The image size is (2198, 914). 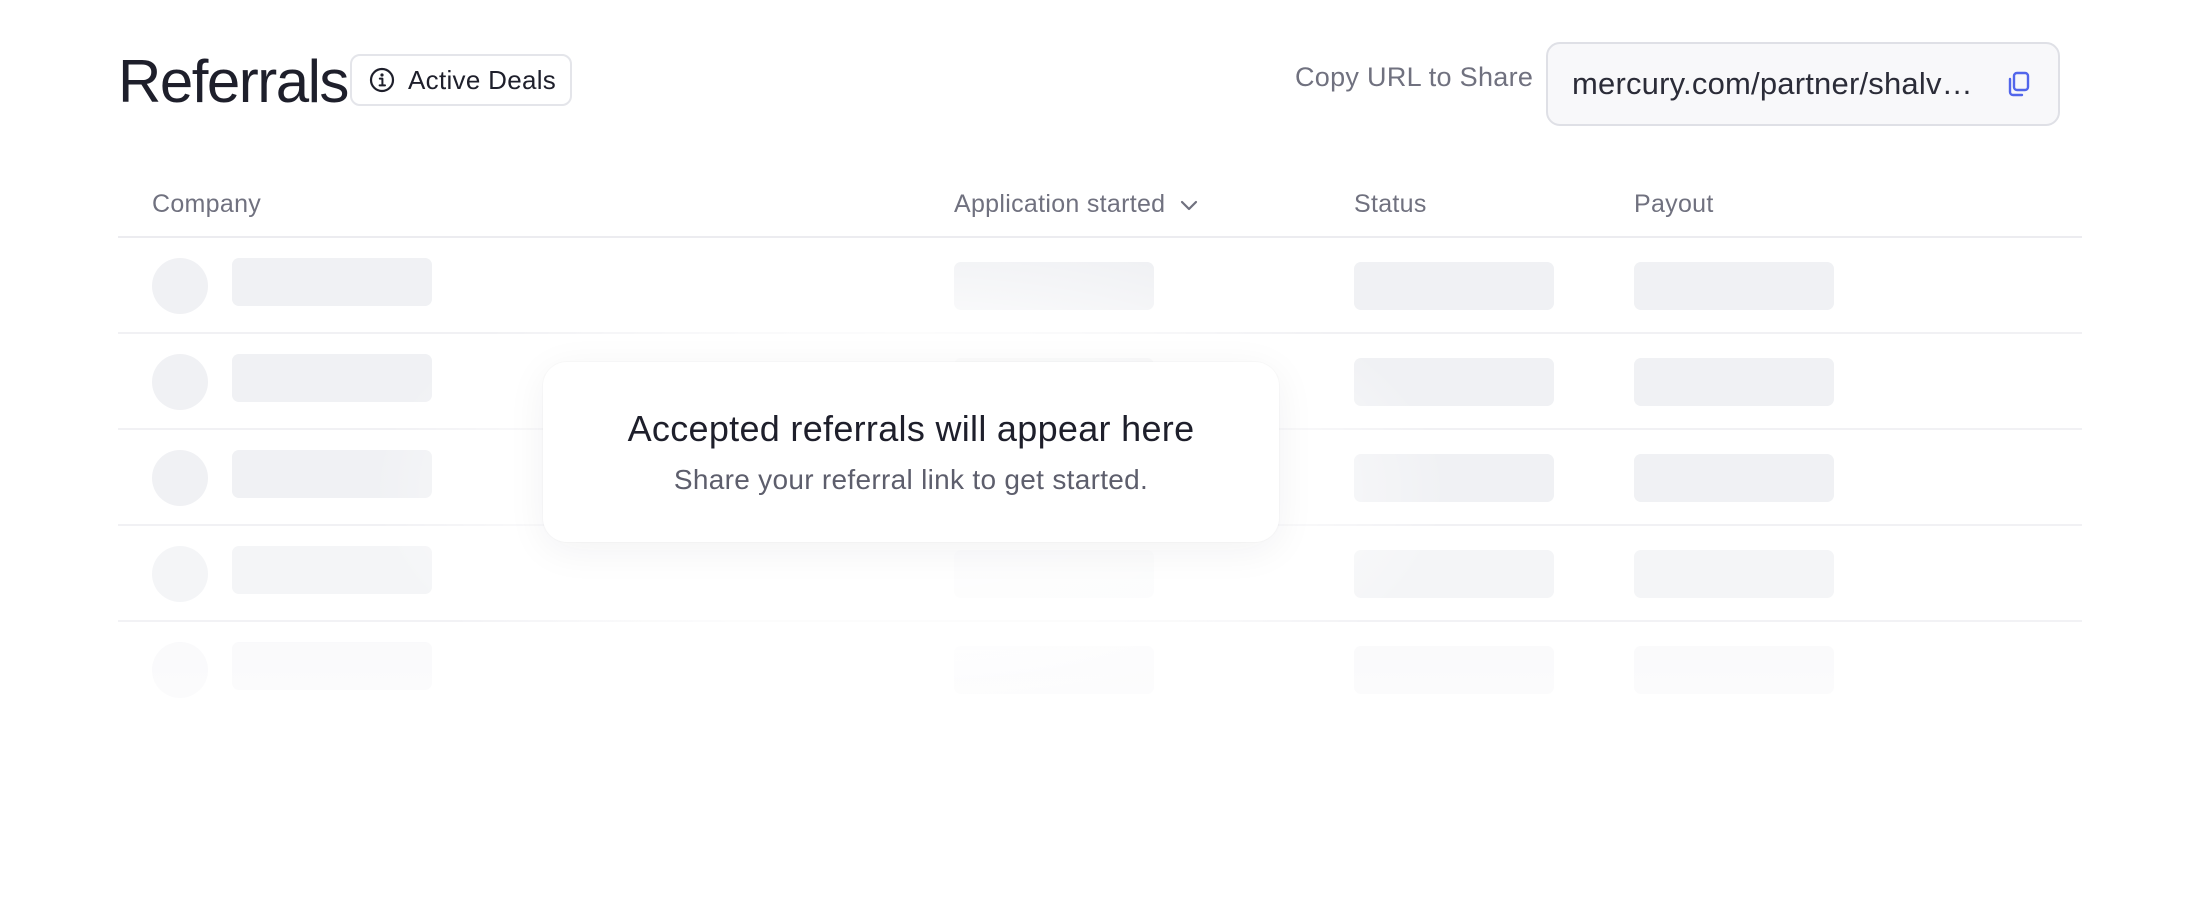 I want to click on active-deals-label: Active Deals, so click(x=482, y=79).